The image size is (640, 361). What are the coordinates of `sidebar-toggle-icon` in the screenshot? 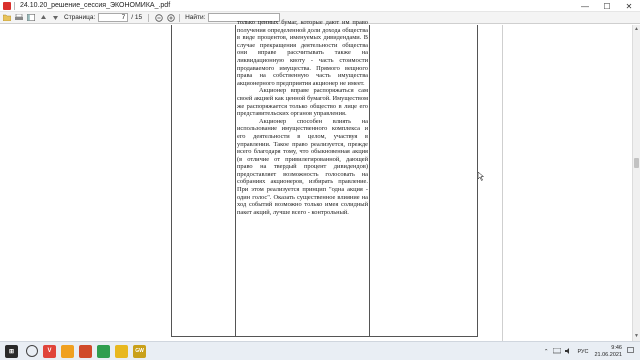 It's located at (31, 18).